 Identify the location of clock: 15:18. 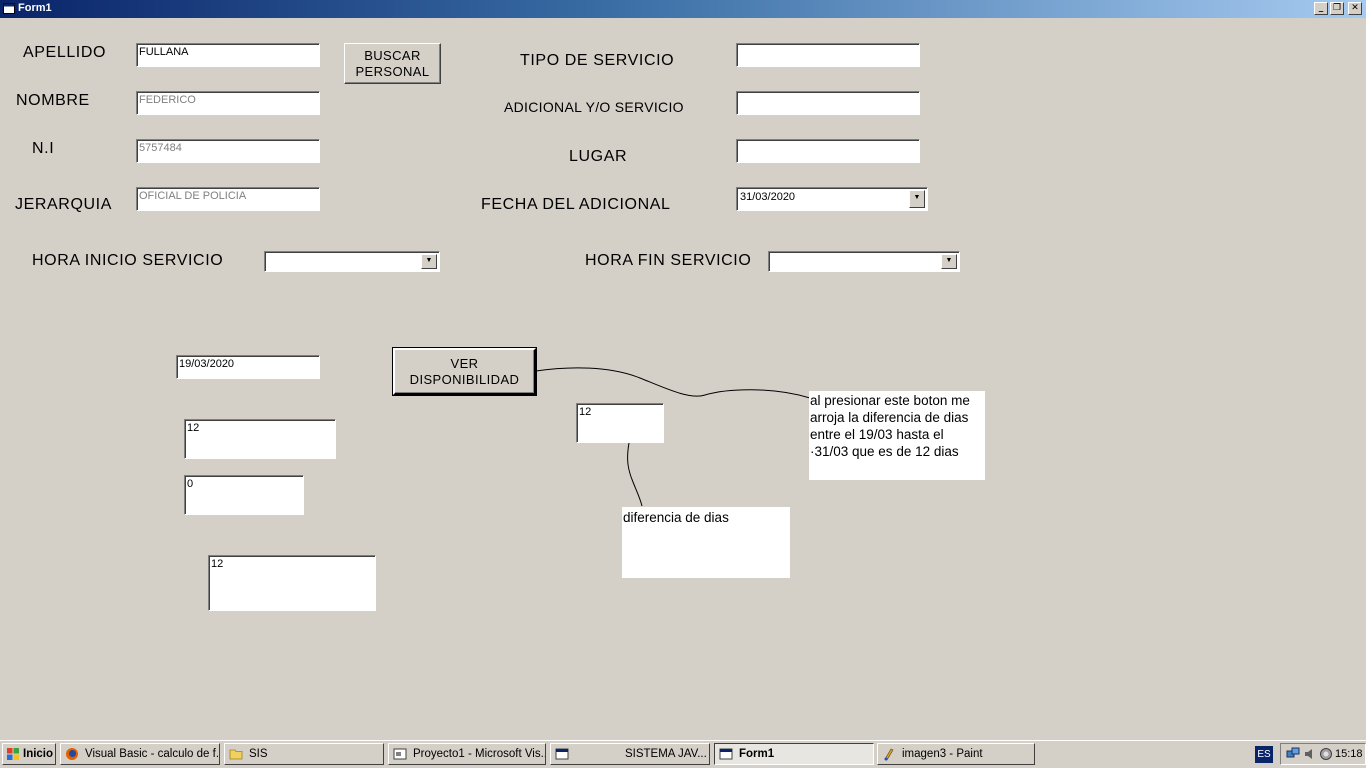
(1349, 754).